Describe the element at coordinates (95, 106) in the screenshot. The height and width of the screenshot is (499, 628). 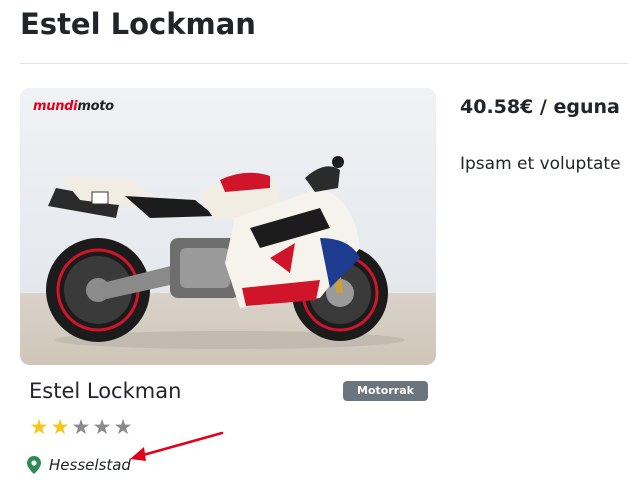
I see `brand-logo-part2: moto` at that location.